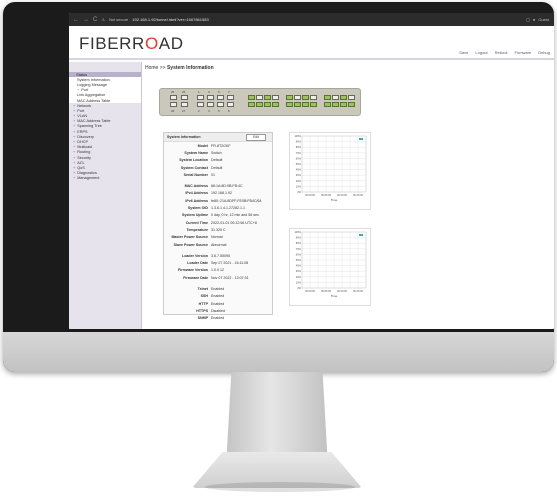  Describe the element at coordinates (334, 296) in the screenshot. I see `x-axis-label: Time` at that location.